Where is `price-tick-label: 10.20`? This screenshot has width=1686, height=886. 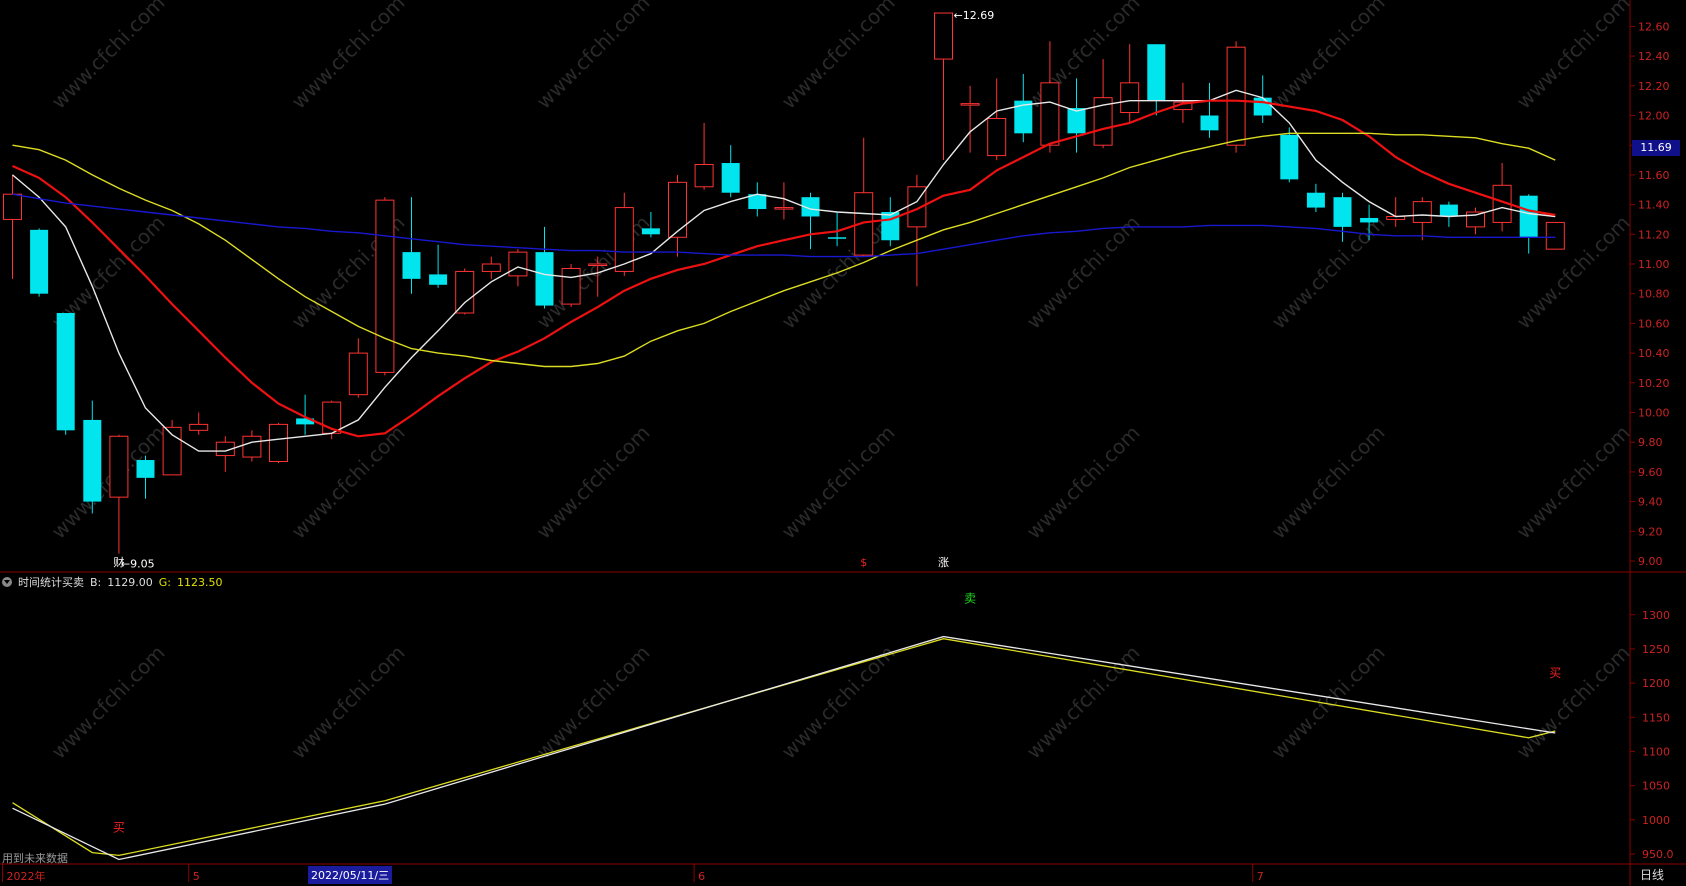 price-tick-label: 10.20 is located at coordinates (1654, 383).